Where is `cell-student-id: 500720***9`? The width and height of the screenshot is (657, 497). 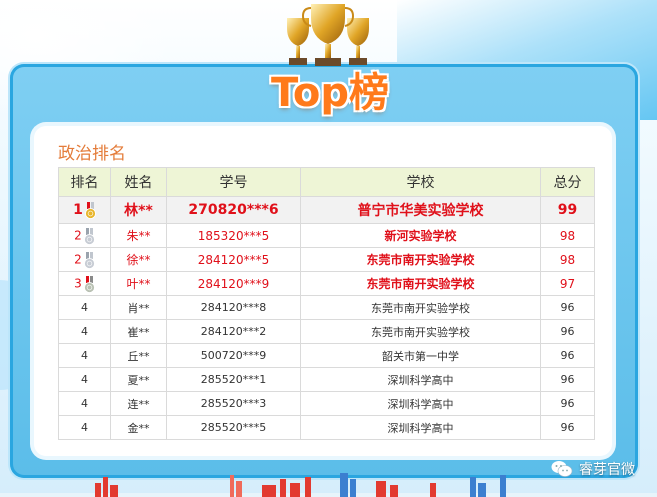
cell-student-id: 500720***9 is located at coordinates (233, 355).